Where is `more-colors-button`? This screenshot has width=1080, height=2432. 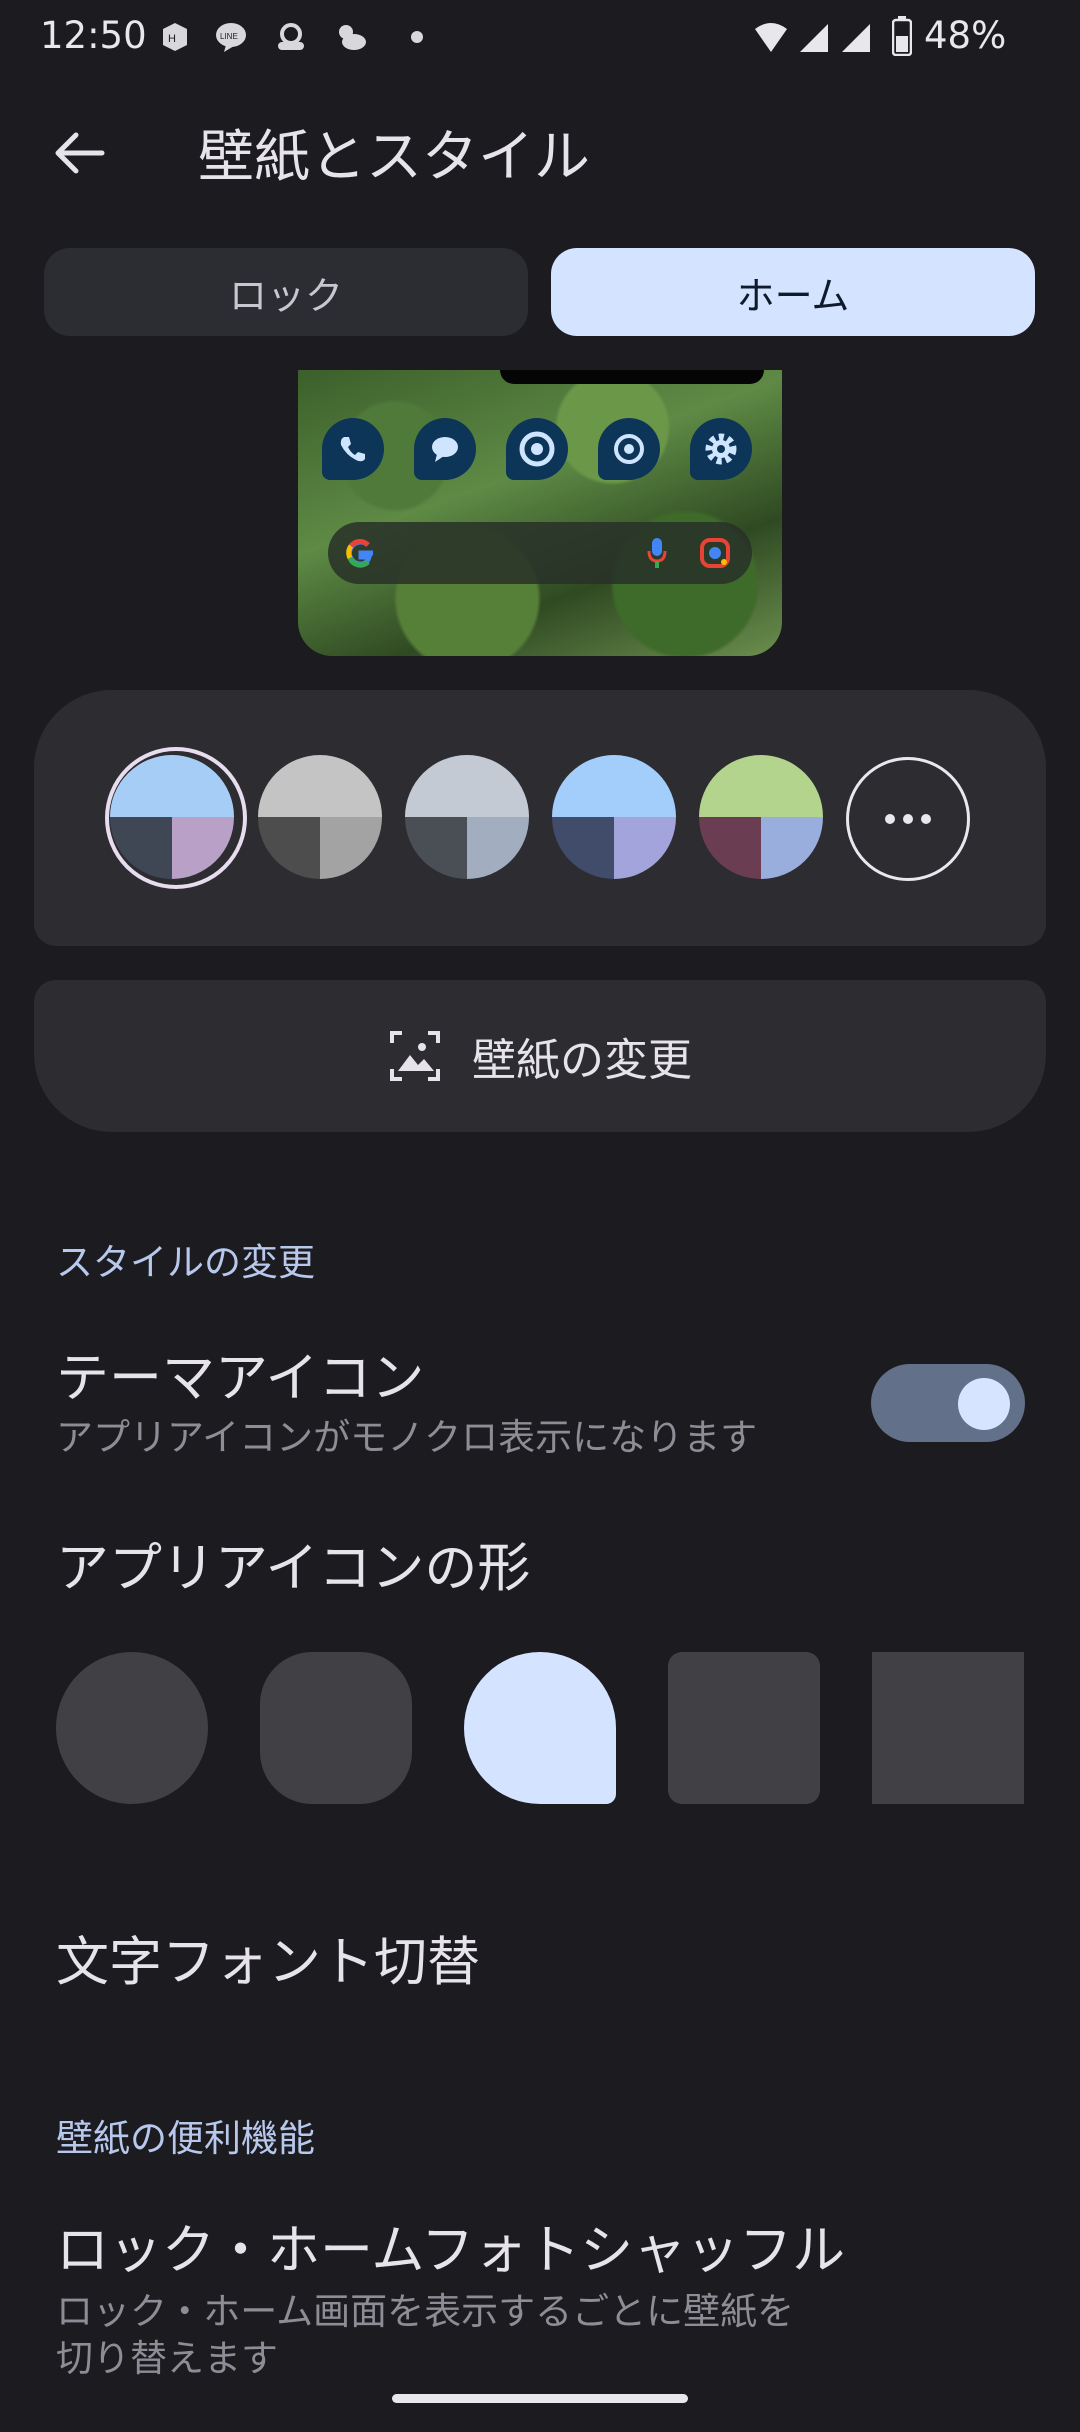 more-colors-button is located at coordinates (908, 819).